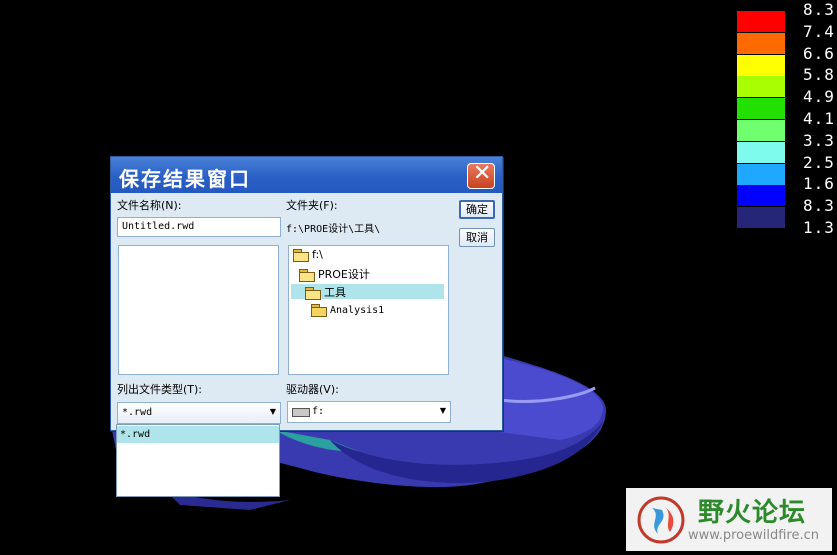  Describe the element at coordinates (819, 97) in the screenshot. I see `legend-label: 4.9` at that location.